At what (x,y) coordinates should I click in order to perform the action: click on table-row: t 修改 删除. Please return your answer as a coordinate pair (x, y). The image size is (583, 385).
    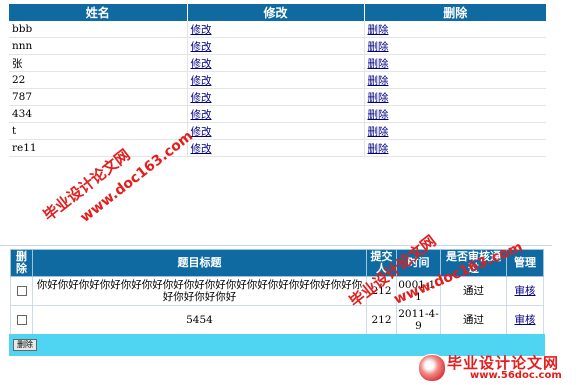
    Looking at the image, I should click on (277, 131).